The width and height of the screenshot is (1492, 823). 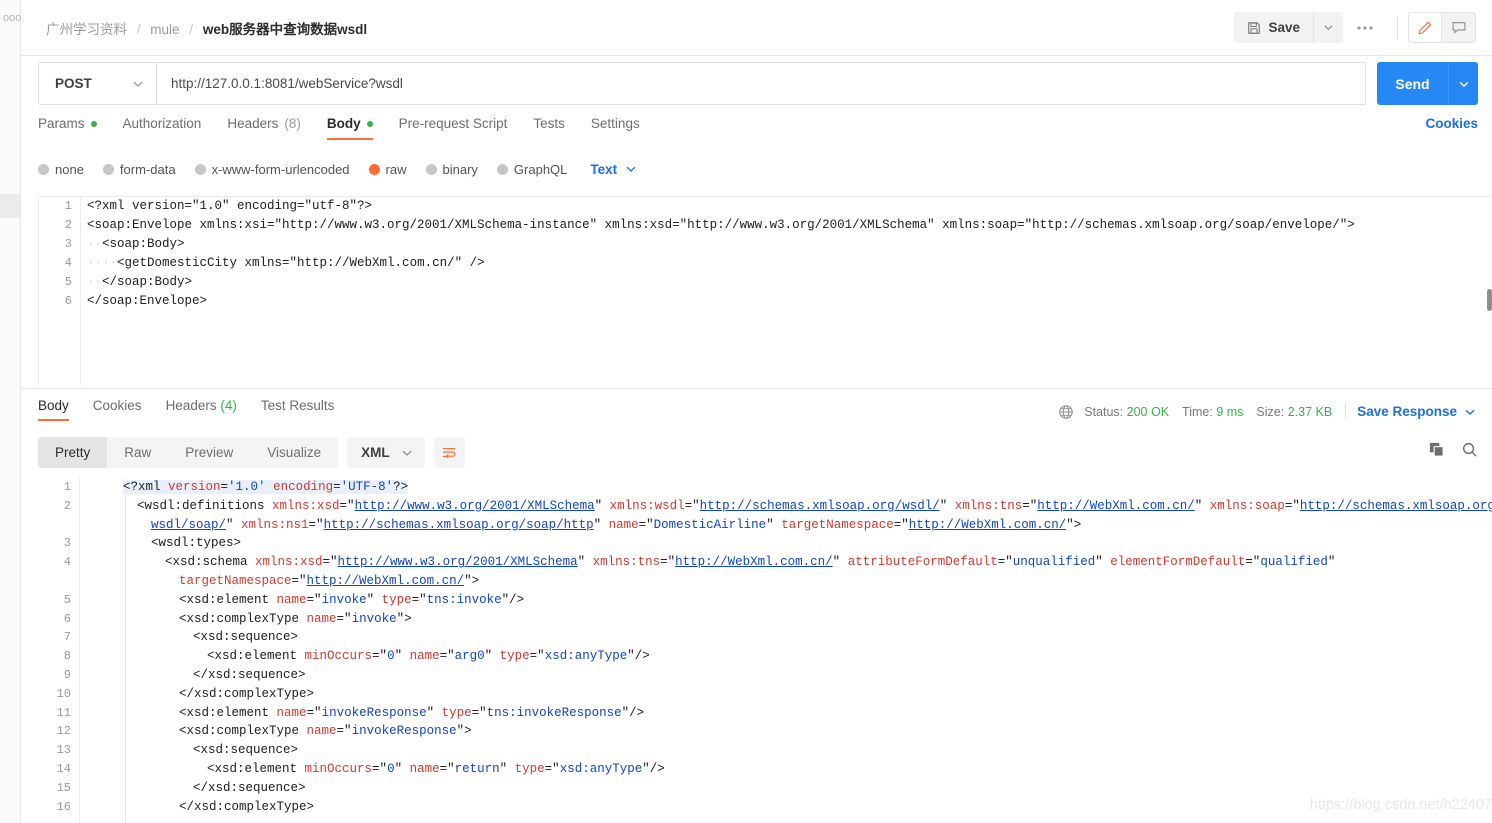 What do you see at coordinates (807, 543) in the screenshot?
I see `code-line: <wsdl:types>` at bounding box center [807, 543].